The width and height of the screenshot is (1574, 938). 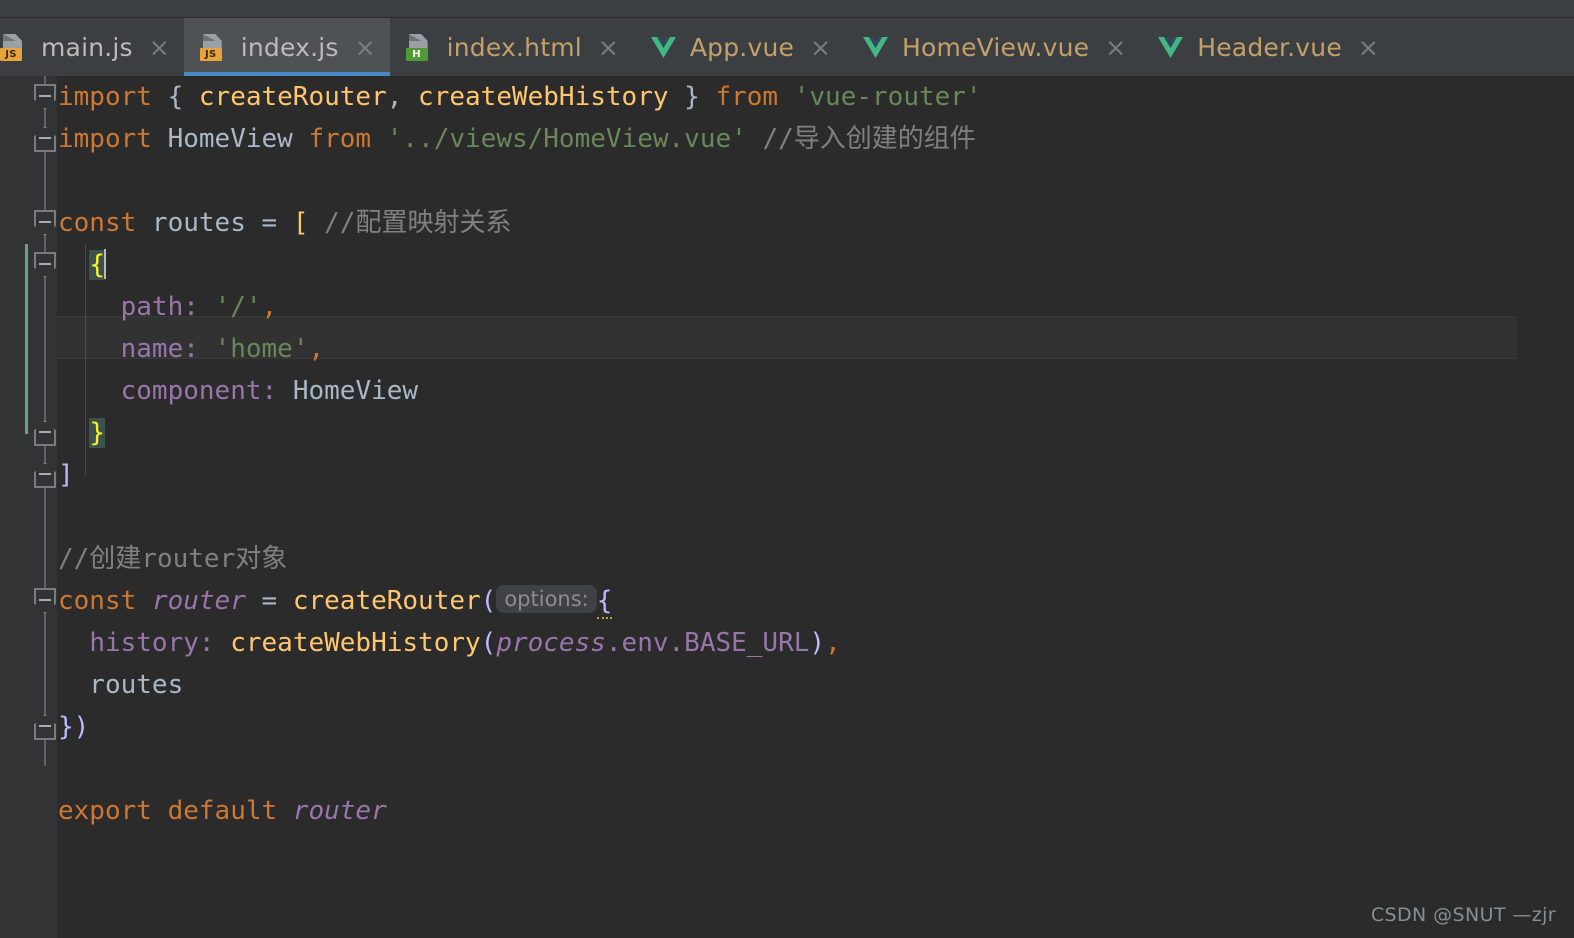 I want to click on code-line: }, so click(x=815, y=433).